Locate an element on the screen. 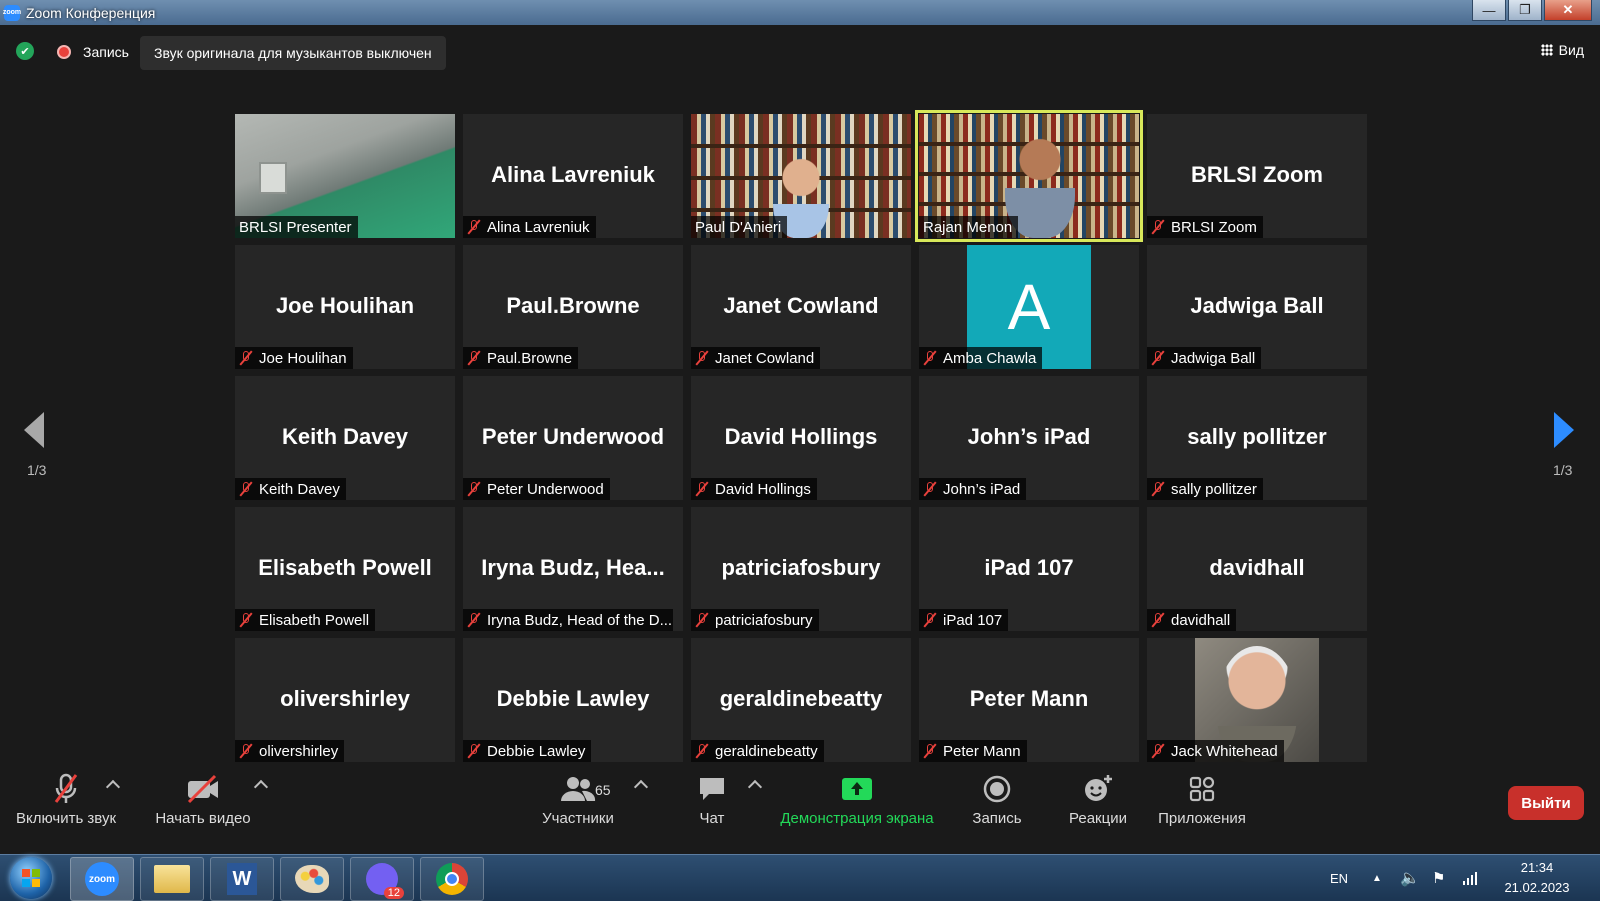 This screenshot has width=1600, height=901. participant-name: Alina Lavreniuk is located at coordinates (538, 227).